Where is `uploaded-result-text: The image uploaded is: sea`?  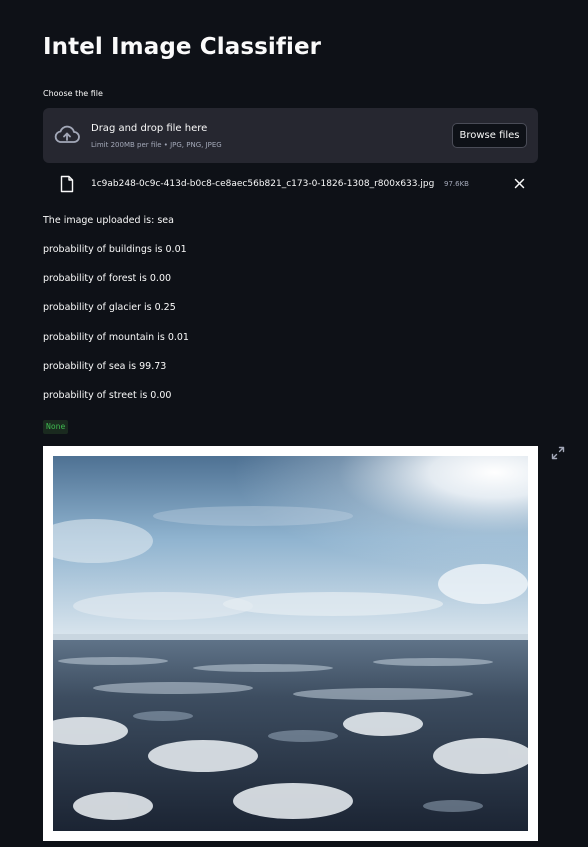
uploaded-result-text: The image uploaded is: sea is located at coordinates (108, 220).